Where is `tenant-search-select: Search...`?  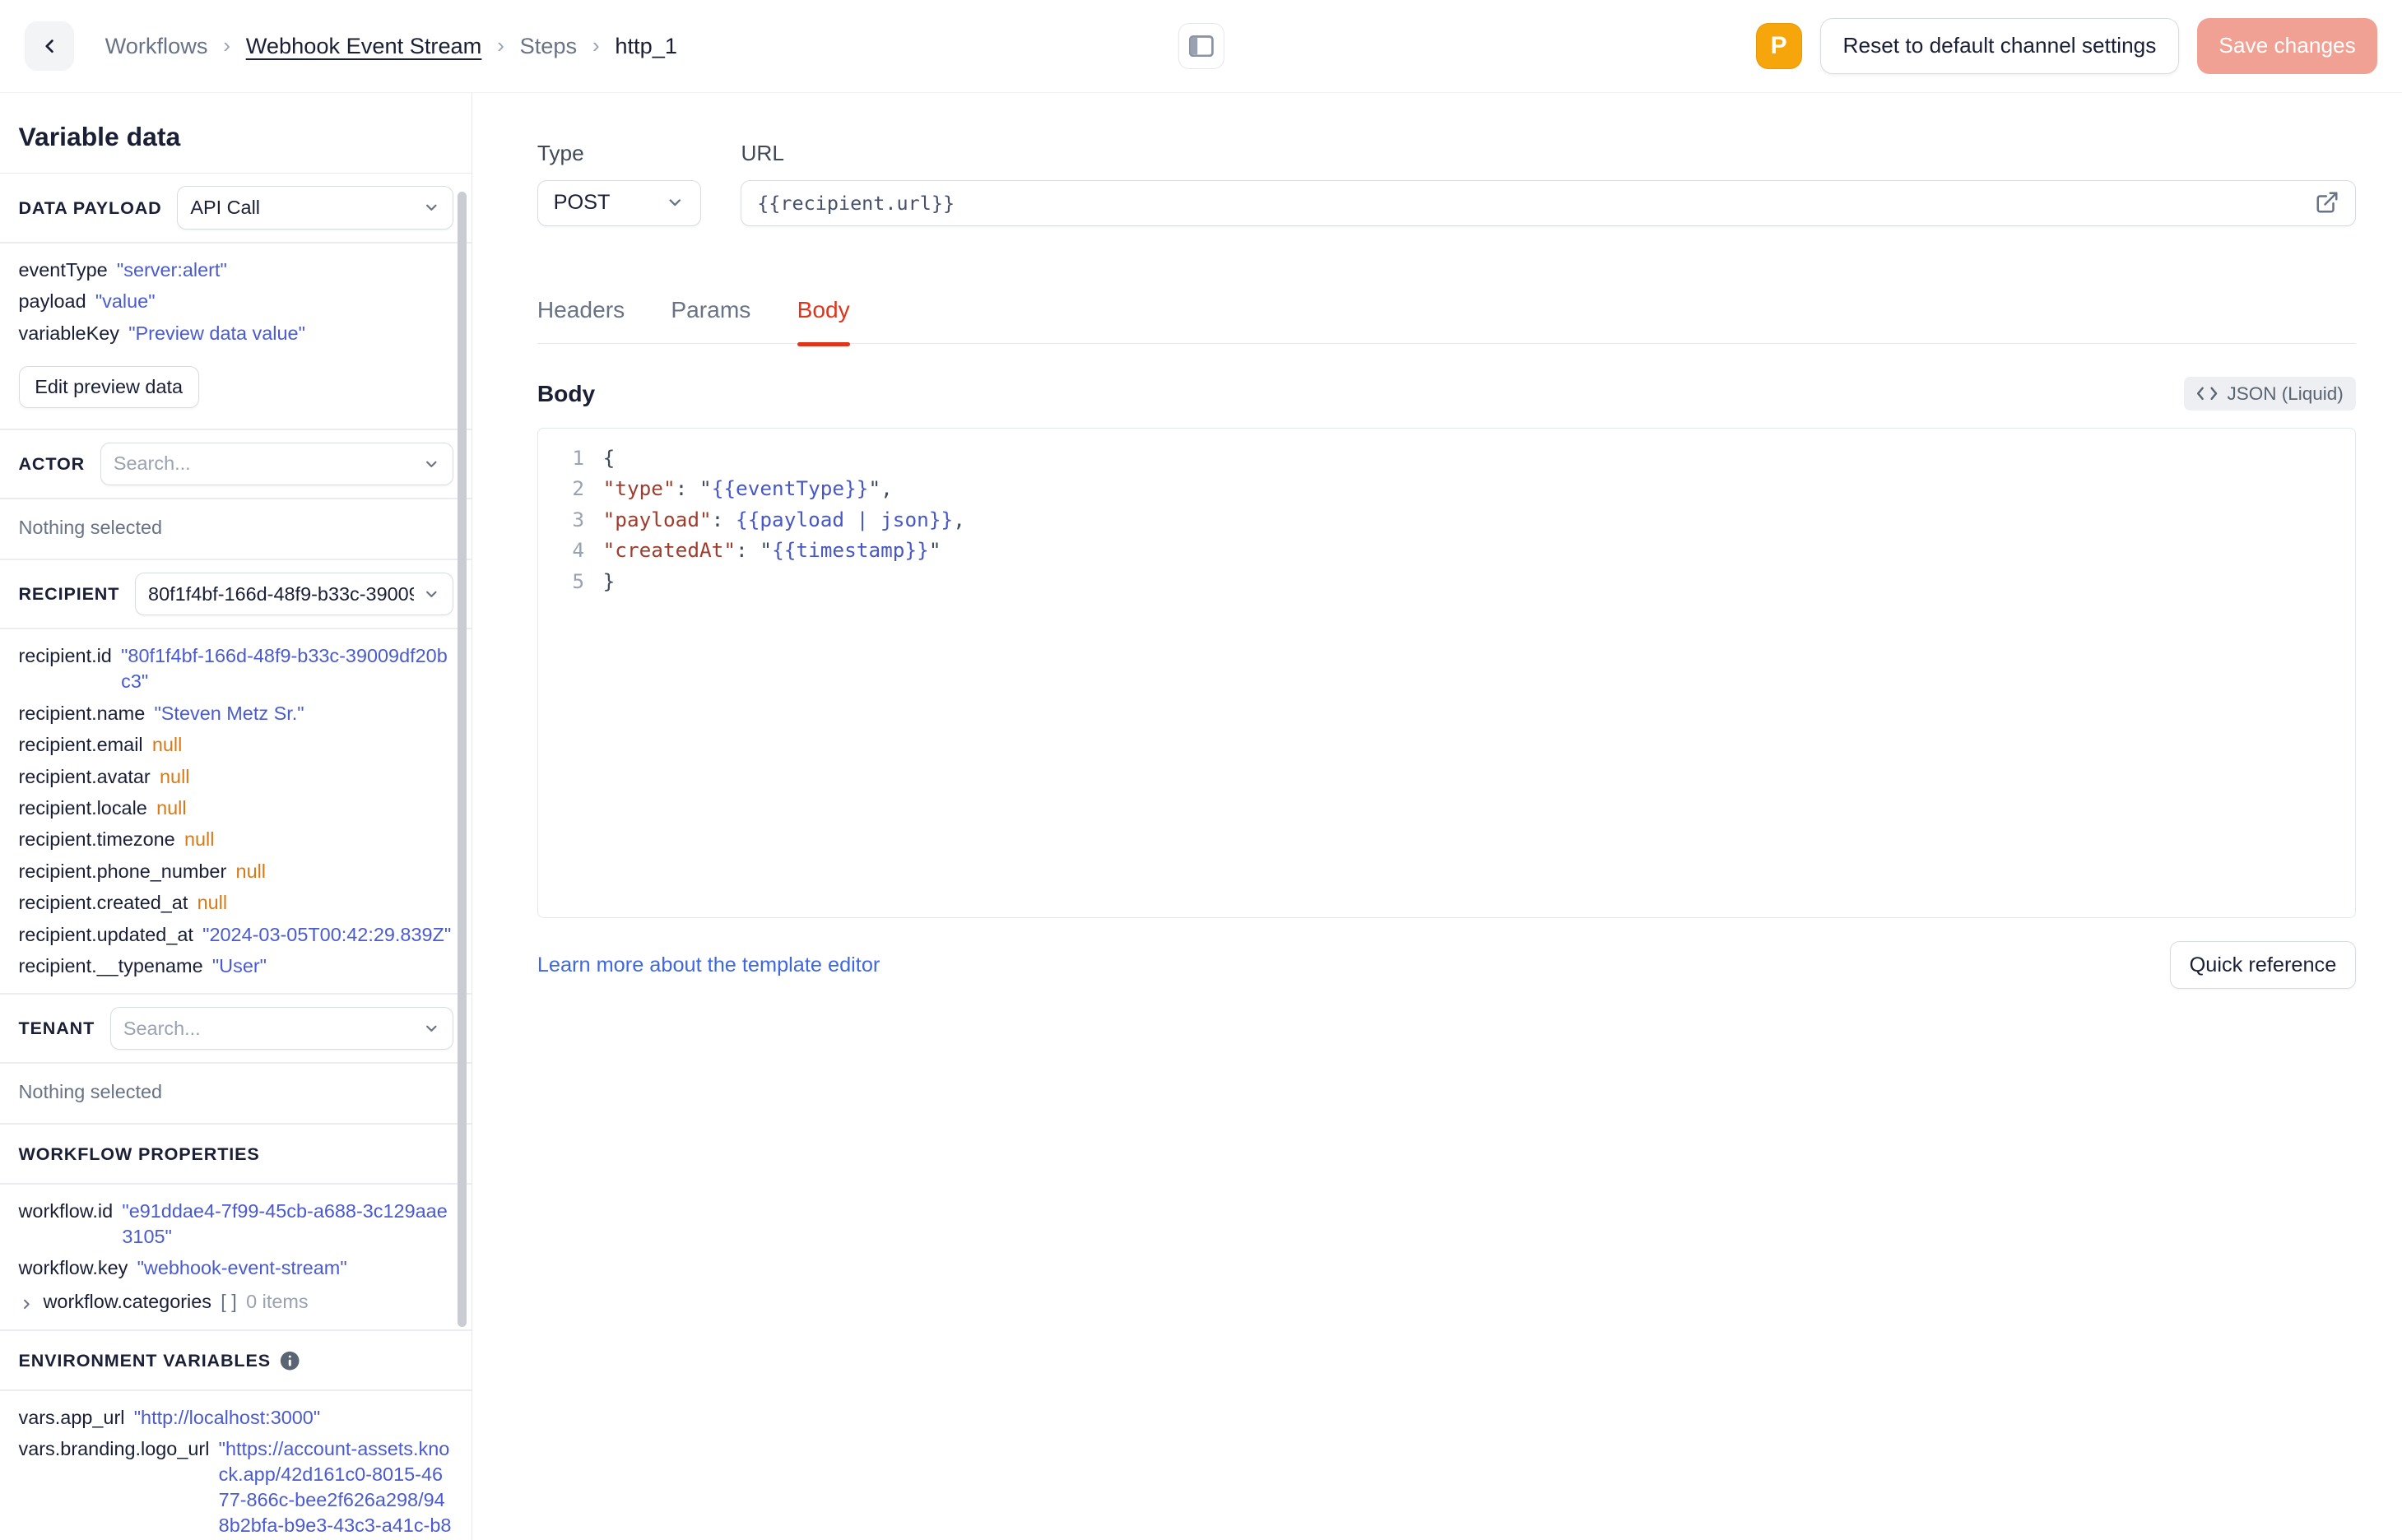
tenant-search-select: Search... is located at coordinates (281, 1028).